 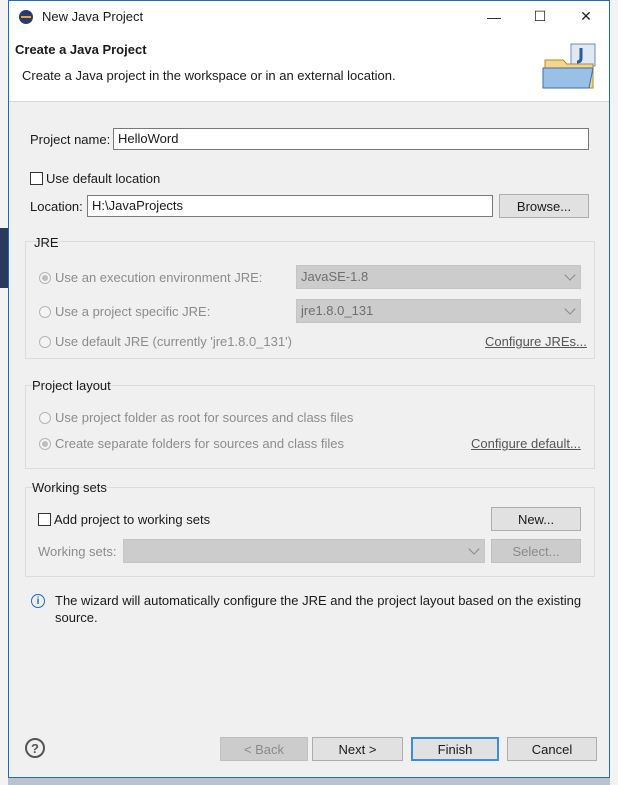 I want to click on java-app-icon, so click(x=26, y=16).